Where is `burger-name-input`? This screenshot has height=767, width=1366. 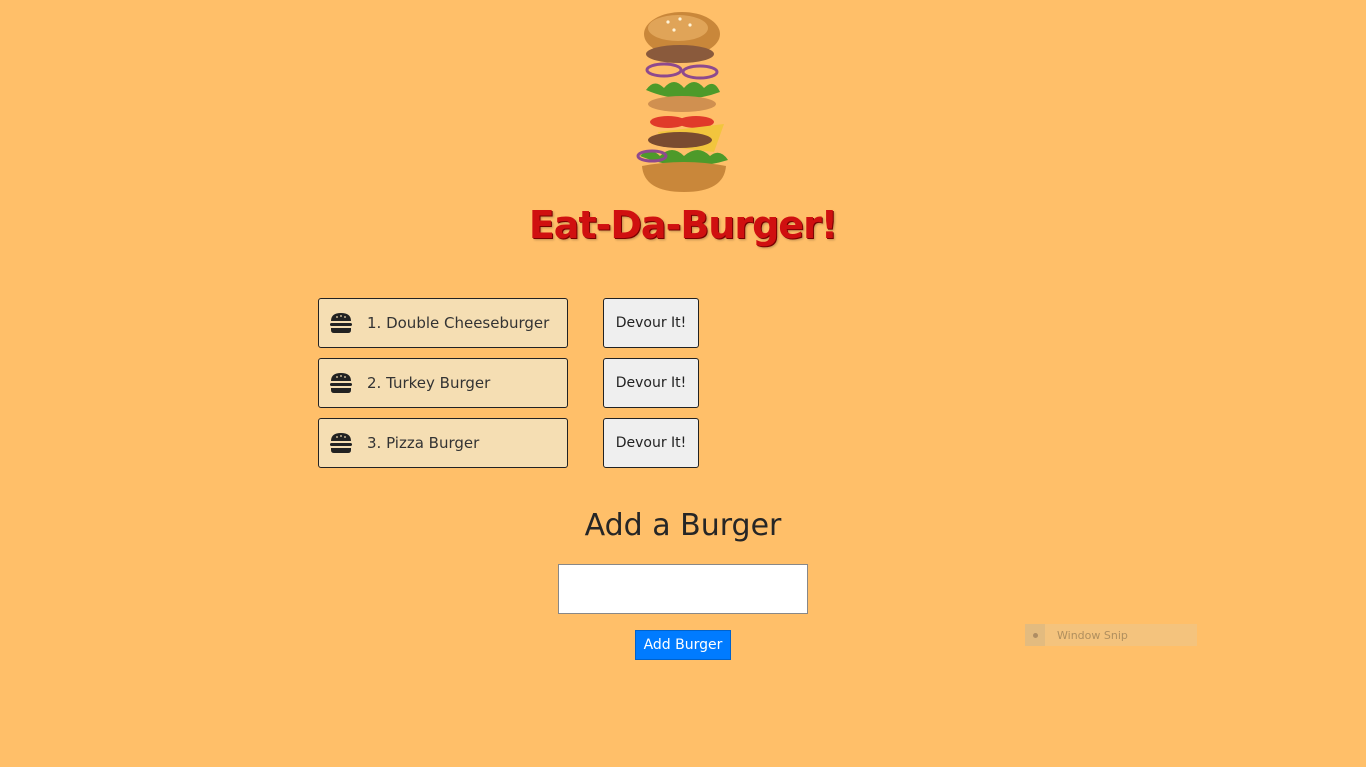
burger-name-input is located at coordinates (683, 589).